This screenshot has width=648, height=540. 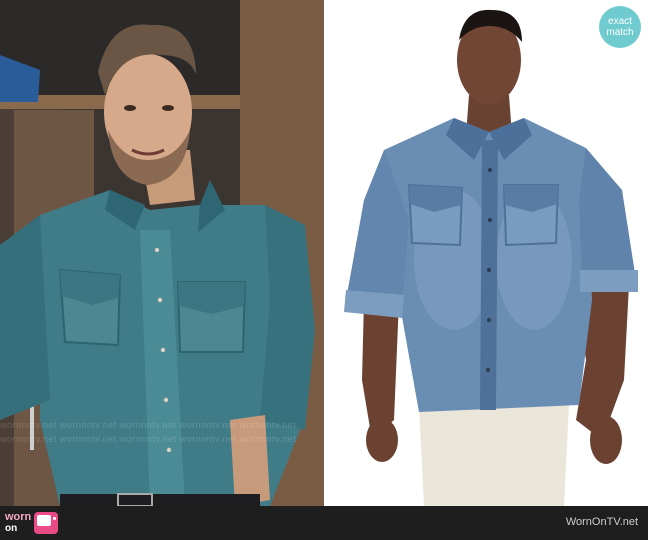 I want to click on exact-match-badge: exact match, so click(x=620, y=27).